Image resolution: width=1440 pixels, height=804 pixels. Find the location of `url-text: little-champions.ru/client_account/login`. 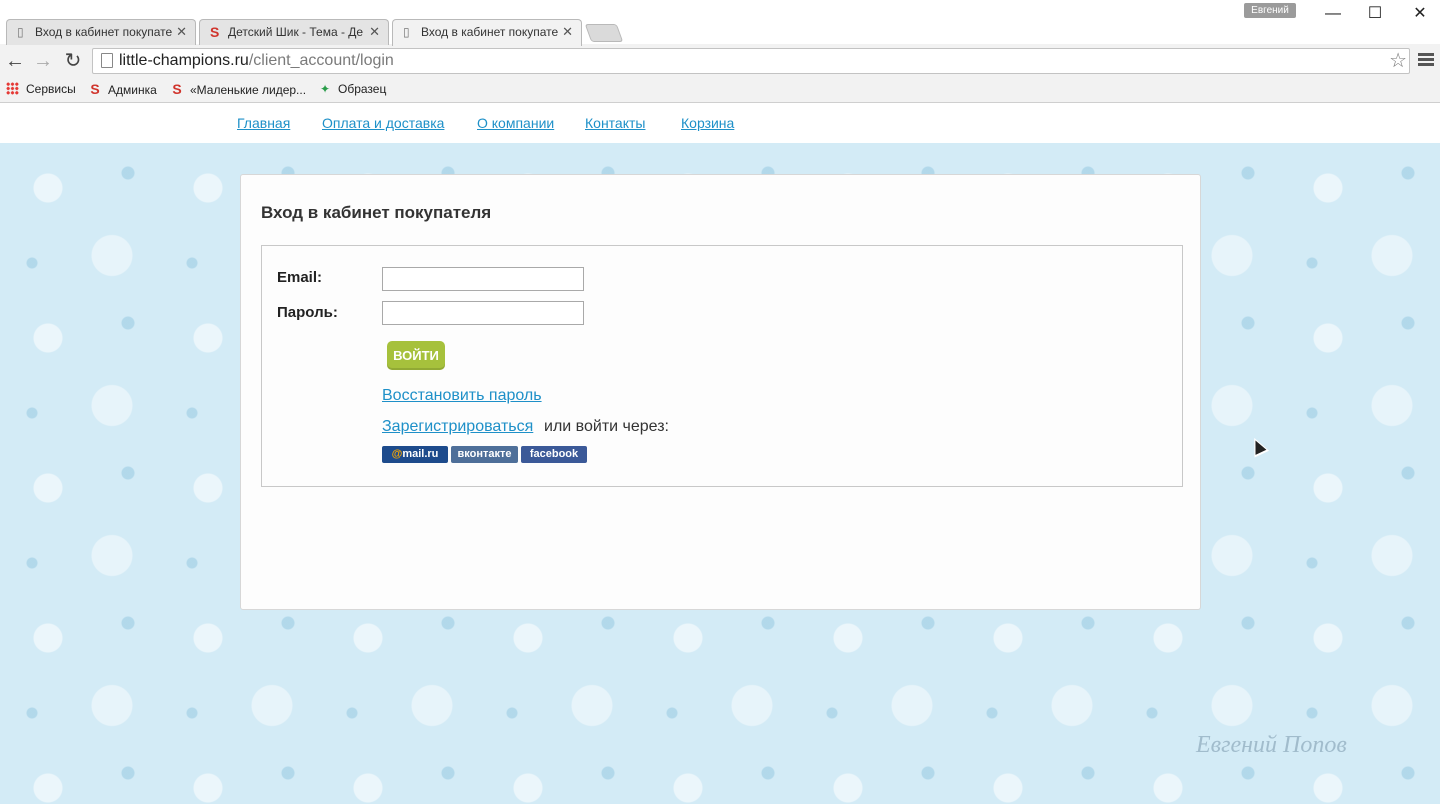

url-text: little-champions.ru/client_account/login is located at coordinates (256, 61).